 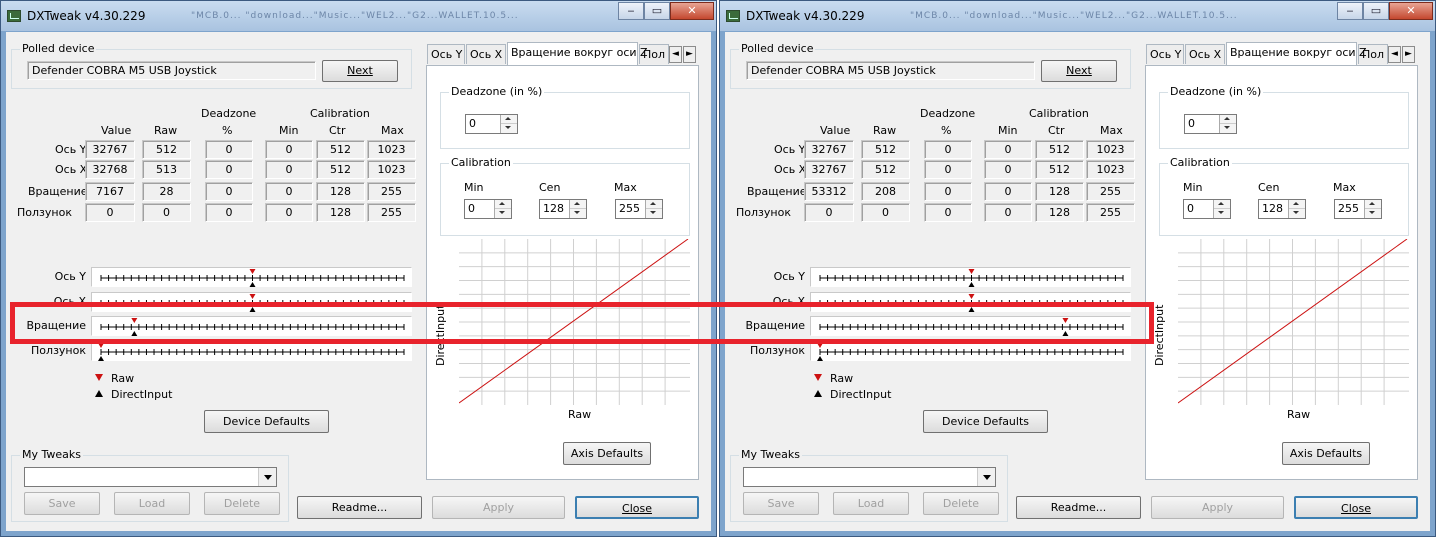 What do you see at coordinates (818, 393) in the screenshot?
I see `directinput-legend-icon` at bounding box center [818, 393].